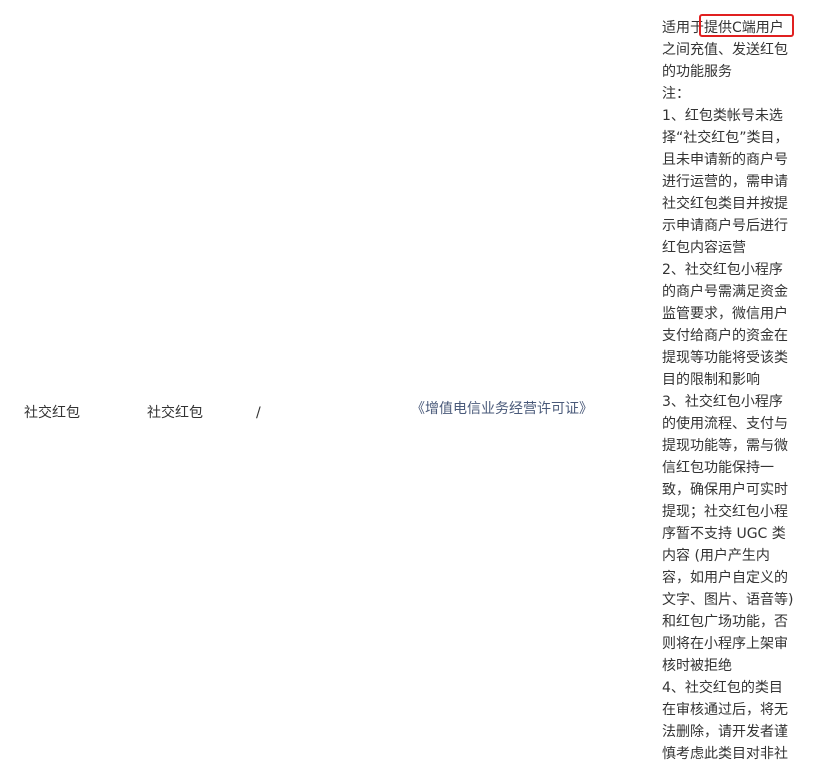 The width and height of the screenshot is (813, 766). What do you see at coordinates (725, 732) in the screenshot?
I see `description-line: 法删除，请开发者谨` at bounding box center [725, 732].